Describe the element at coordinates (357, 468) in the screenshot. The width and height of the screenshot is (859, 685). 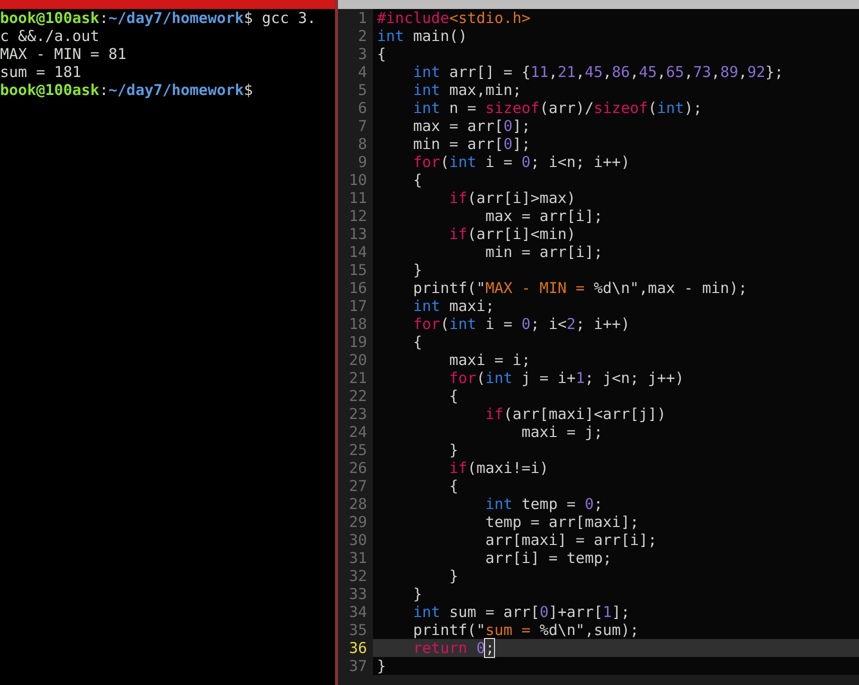
I see `line-number: 26` at that location.